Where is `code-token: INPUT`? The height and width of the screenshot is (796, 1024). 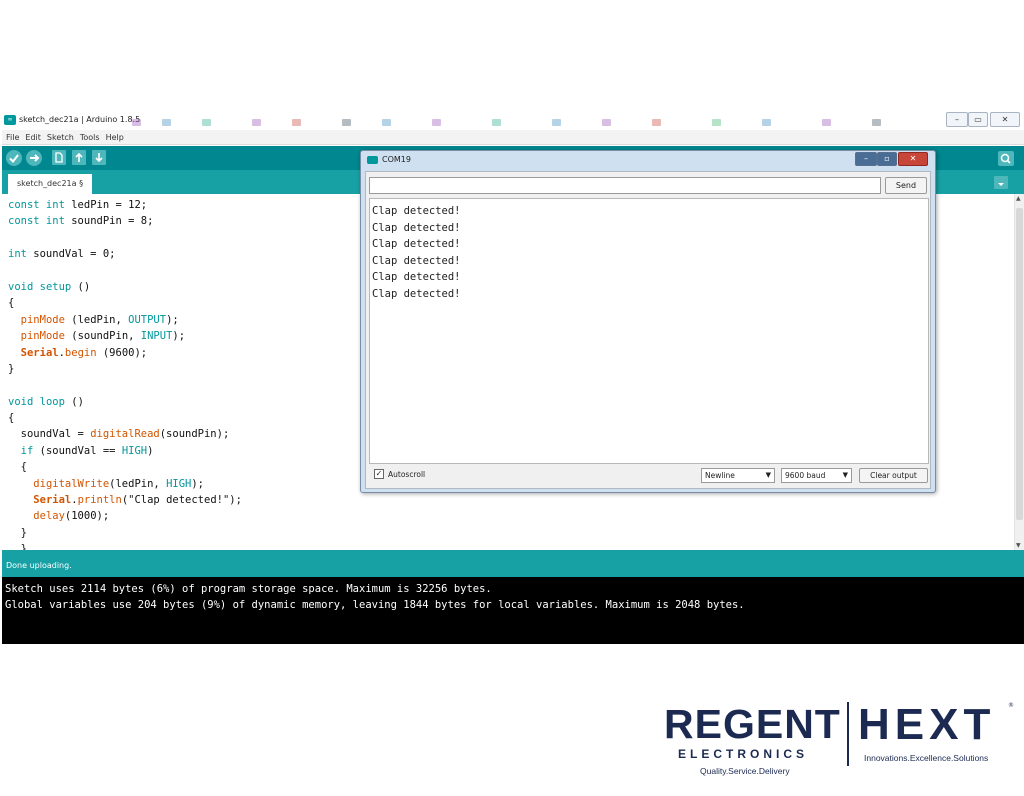
code-token: INPUT is located at coordinates (156, 336).